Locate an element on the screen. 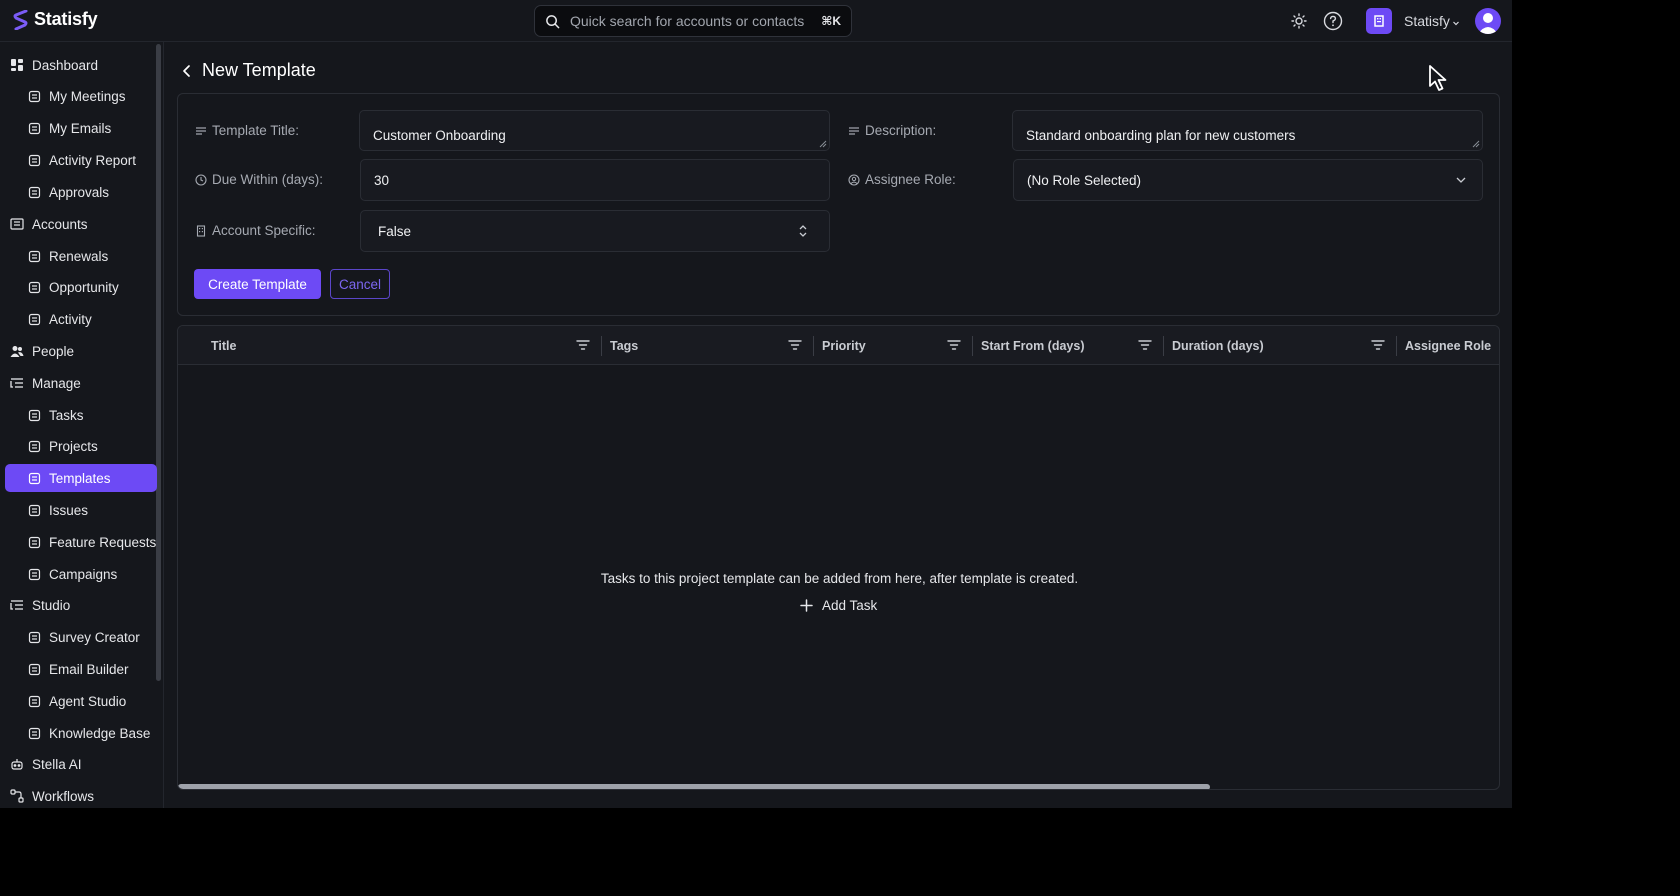 The image size is (1680, 896). mail-icon is located at coordinates (34, 574).